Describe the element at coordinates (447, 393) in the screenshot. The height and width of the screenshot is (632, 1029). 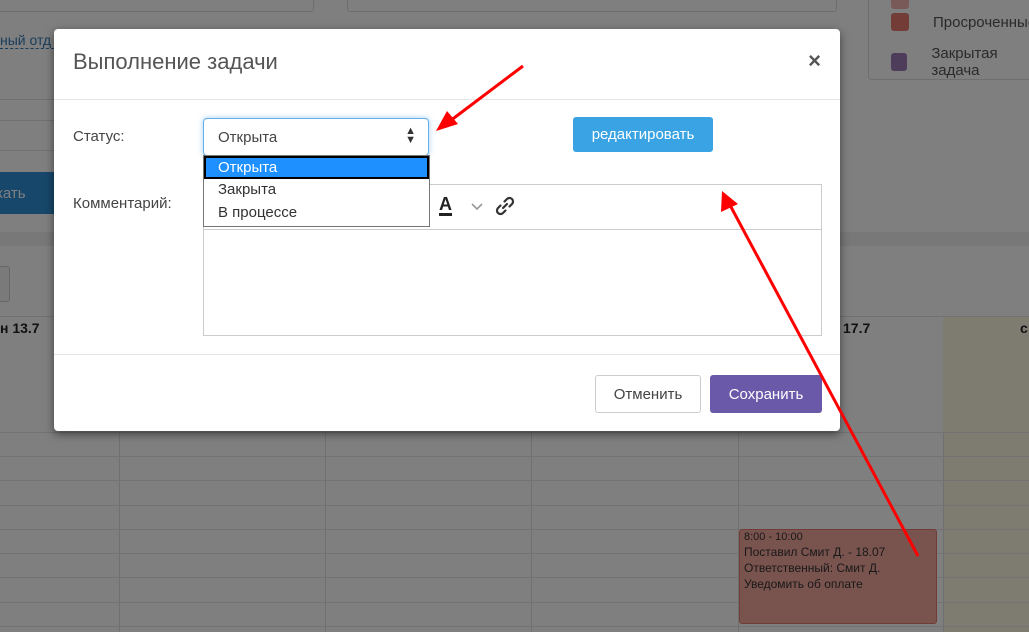
I see `modal-footer: Отменить Сохранить` at that location.